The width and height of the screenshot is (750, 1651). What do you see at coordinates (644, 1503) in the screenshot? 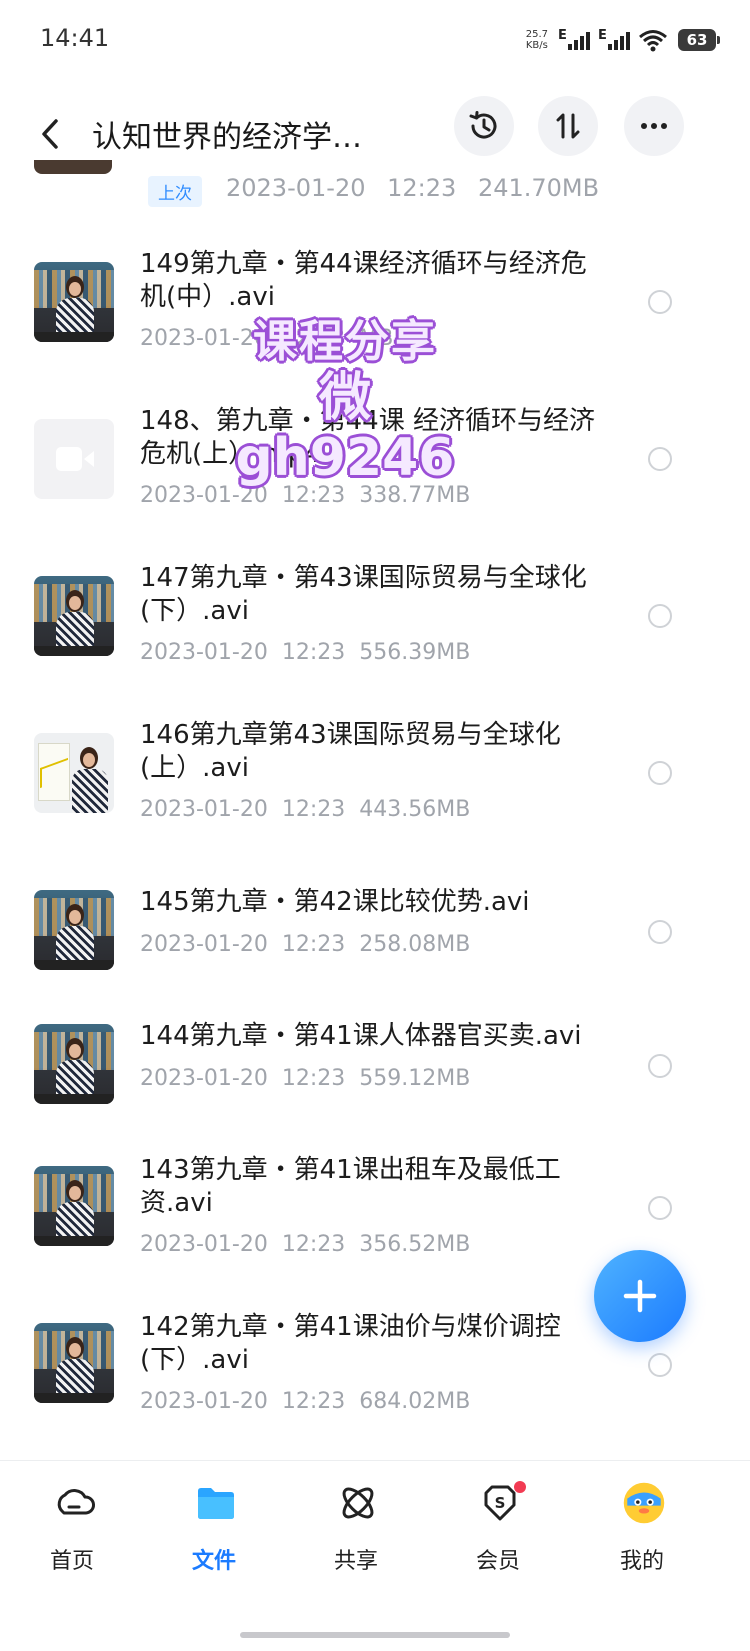
I see `avatar-icon` at bounding box center [644, 1503].